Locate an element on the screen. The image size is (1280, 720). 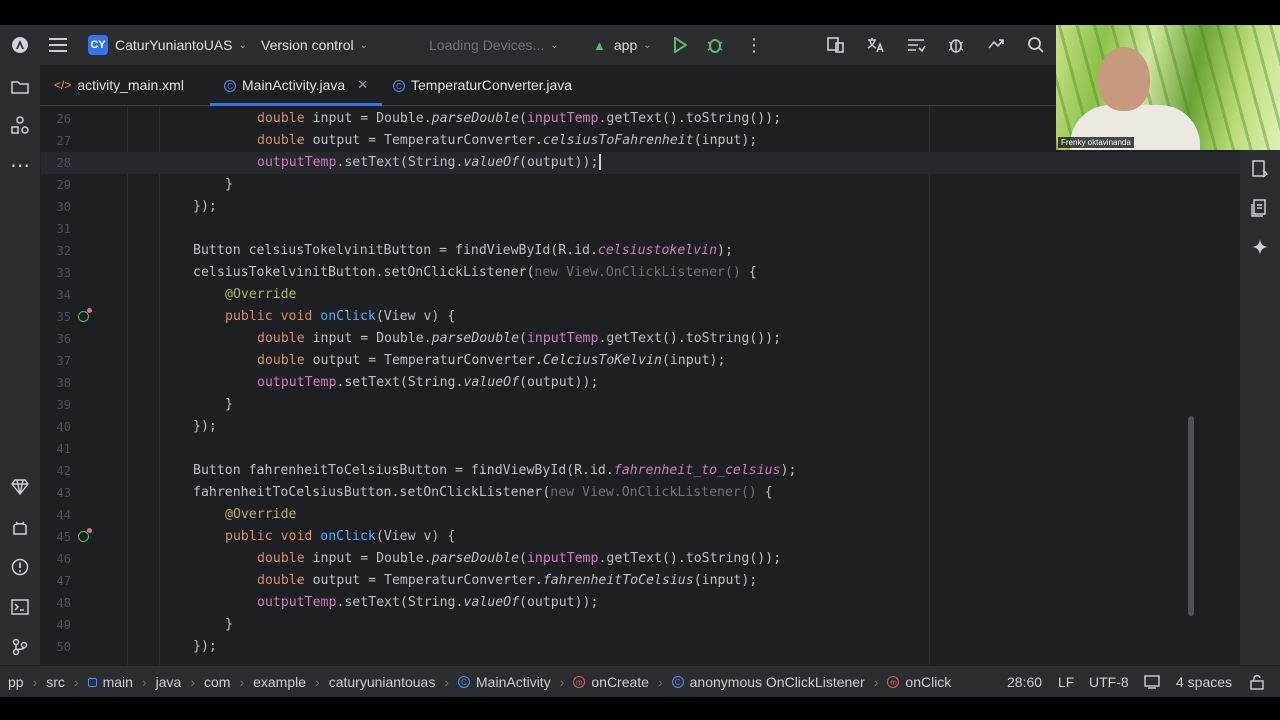
code-line: 40}); is located at coordinates (640, 427).